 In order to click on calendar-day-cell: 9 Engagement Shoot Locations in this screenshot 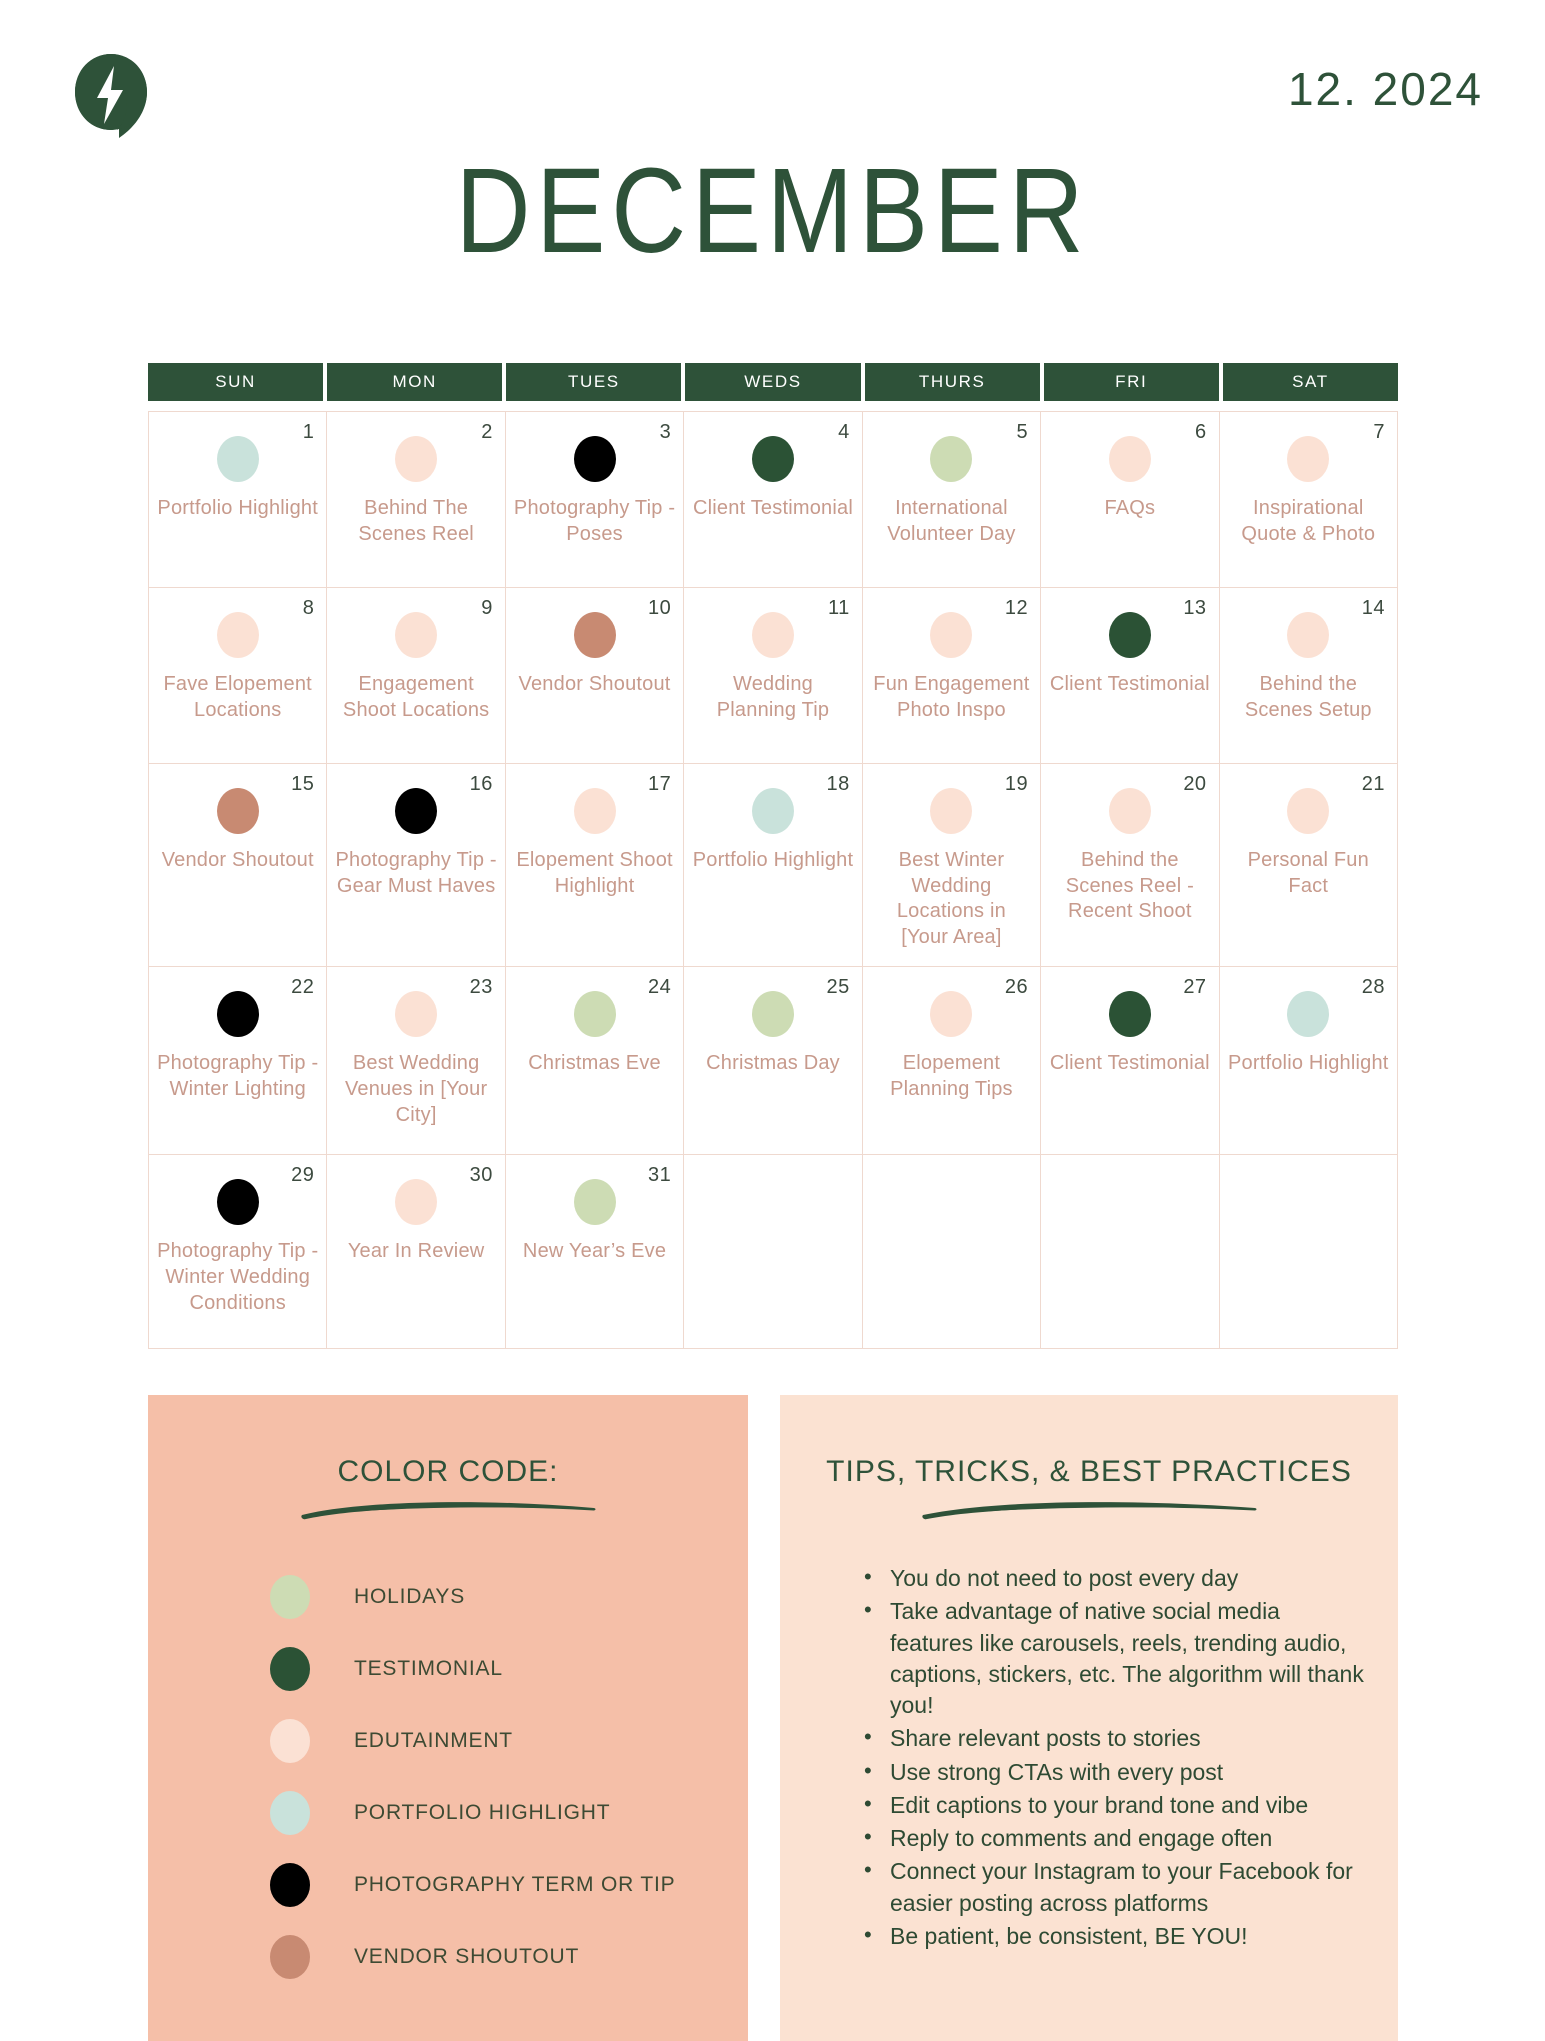, I will do `click(416, 676)`.